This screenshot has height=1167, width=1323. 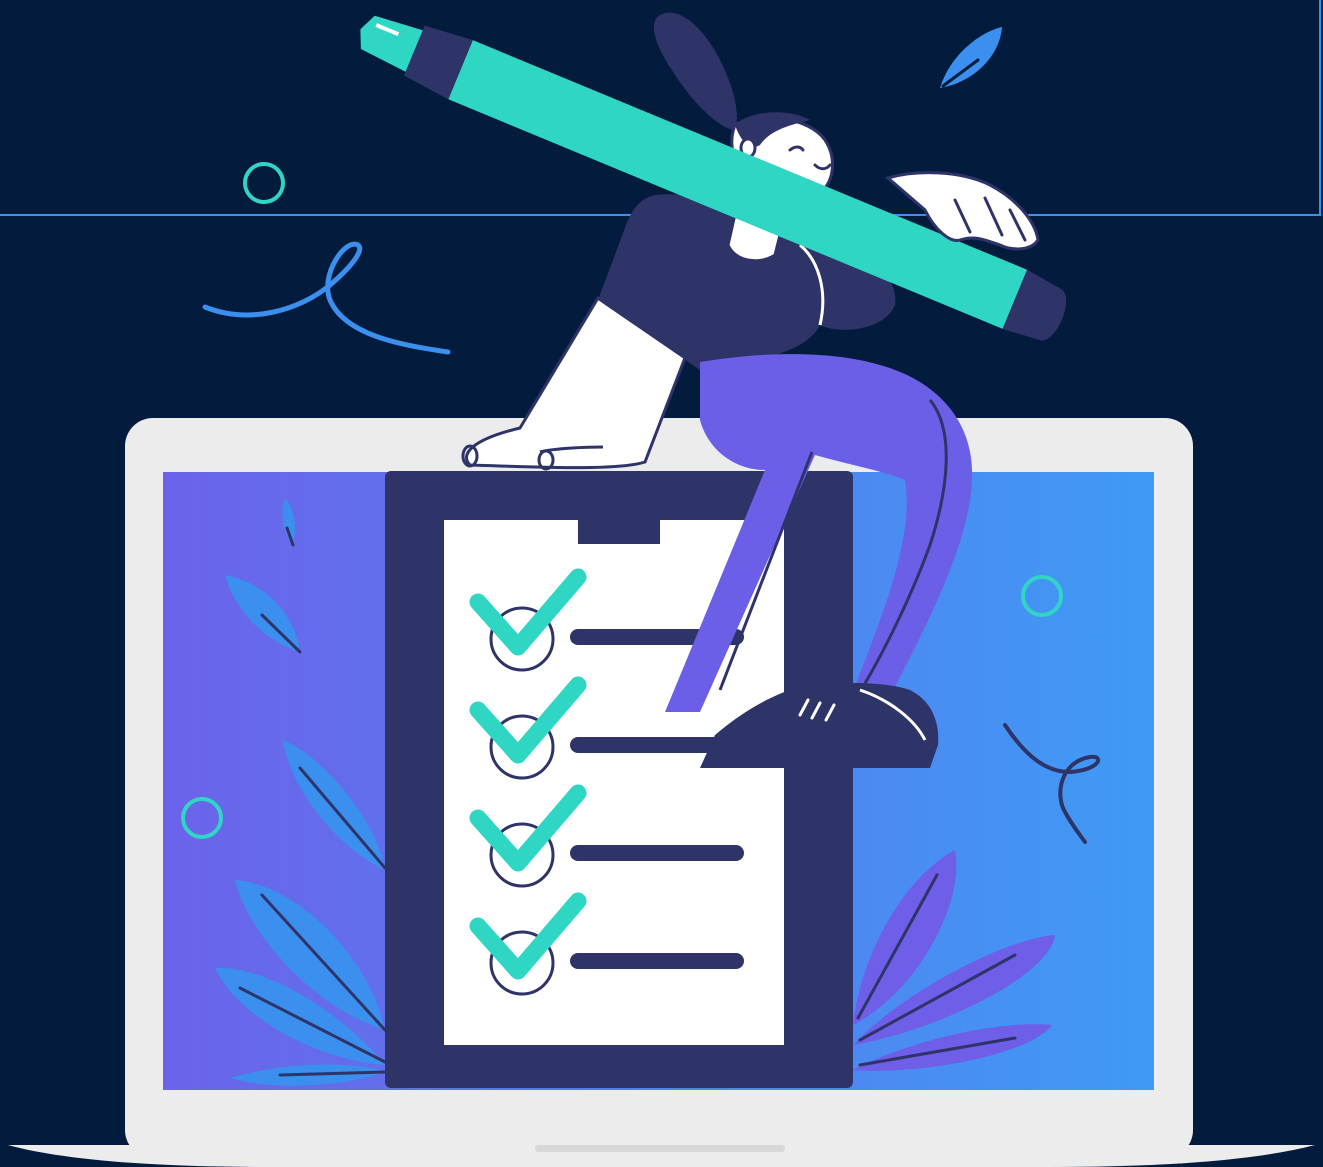 What do you see at coordinates (264, 183) in the screenshot?
I see `ring-icon` at bounding box center [264, 183].